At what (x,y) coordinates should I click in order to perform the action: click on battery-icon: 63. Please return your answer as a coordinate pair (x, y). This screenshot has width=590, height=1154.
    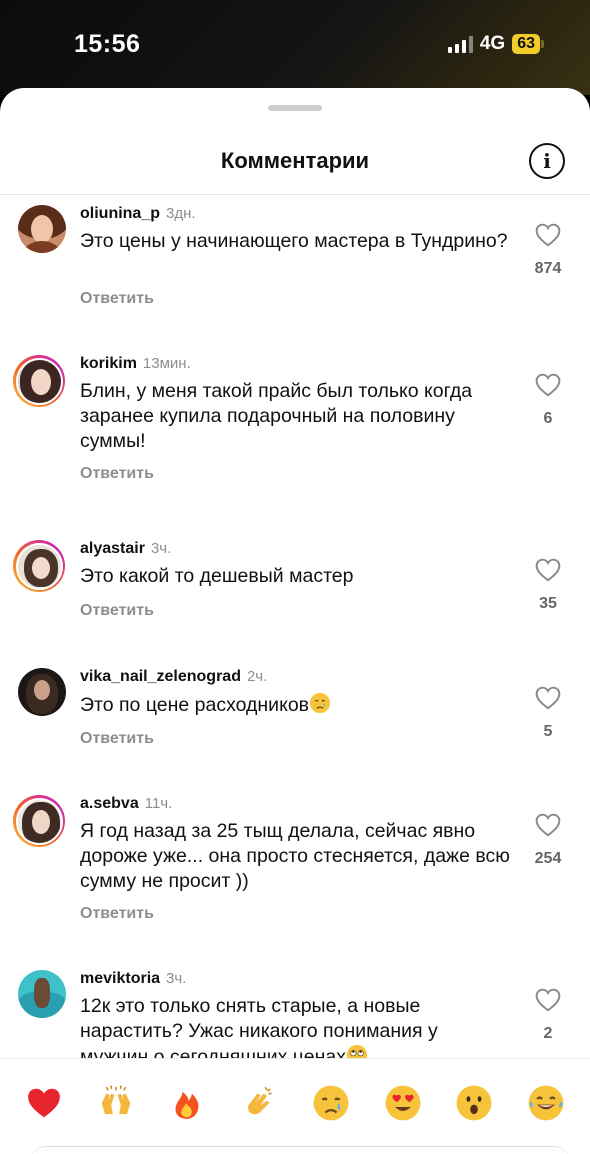
    Looking at the image, I should click on (528, 44).